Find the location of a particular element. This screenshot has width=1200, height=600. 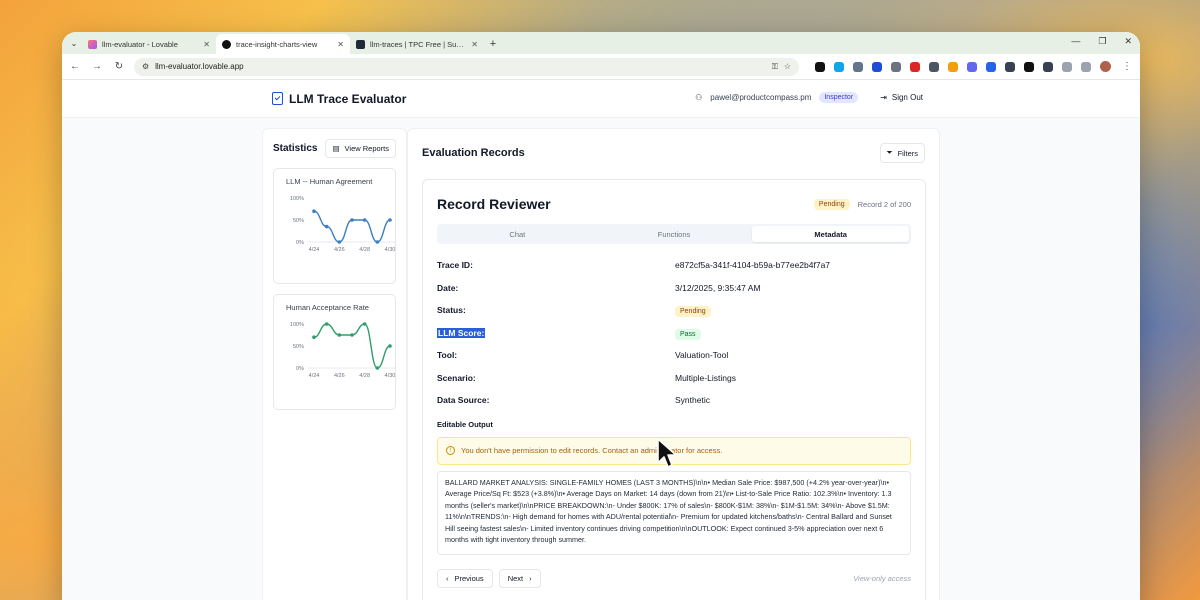

meta-row-tool: Tool: Valuation-Tool is located at coordinates (583, 355).